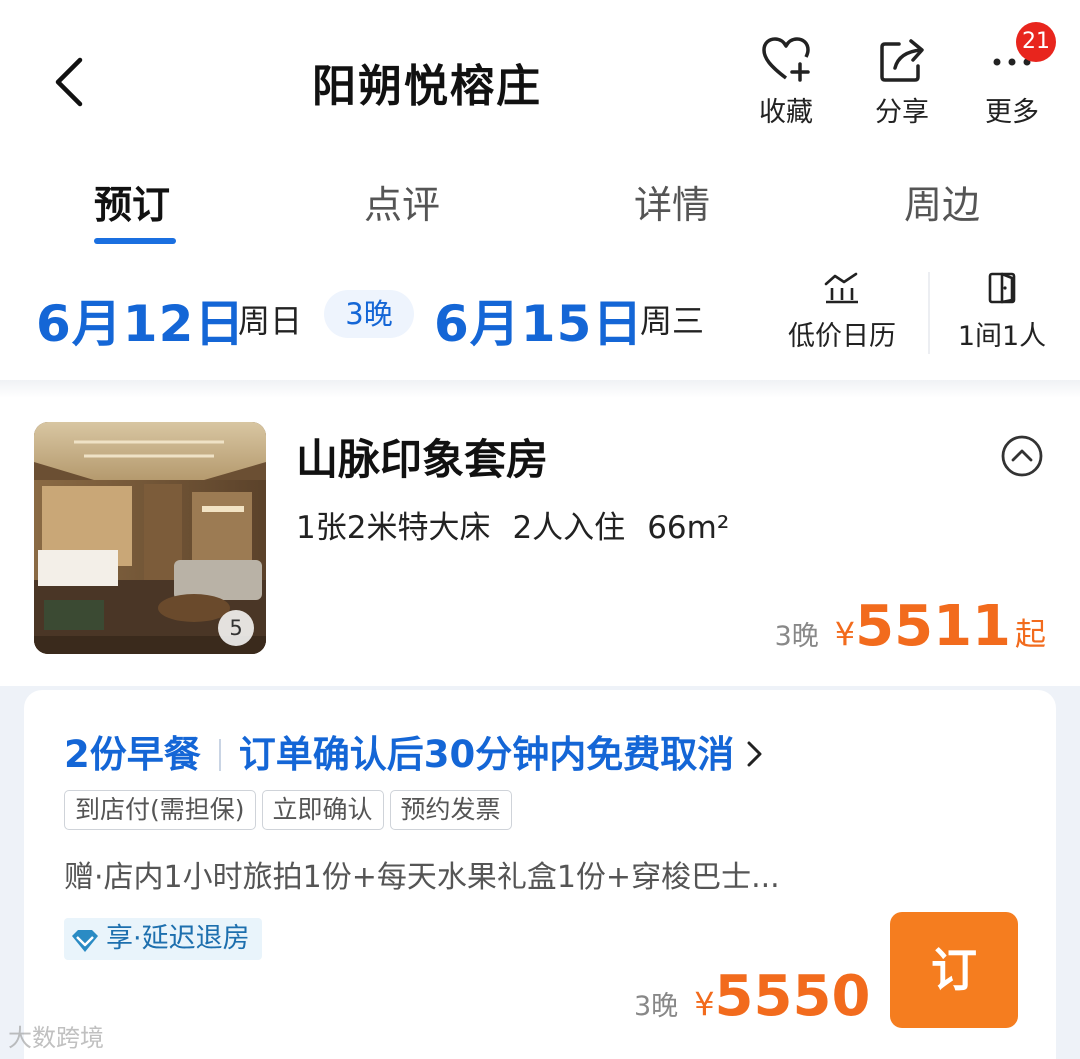 The image size is (1080, 1059). I want to click on bed-type: 1张2米特大床, so click(393, 528).